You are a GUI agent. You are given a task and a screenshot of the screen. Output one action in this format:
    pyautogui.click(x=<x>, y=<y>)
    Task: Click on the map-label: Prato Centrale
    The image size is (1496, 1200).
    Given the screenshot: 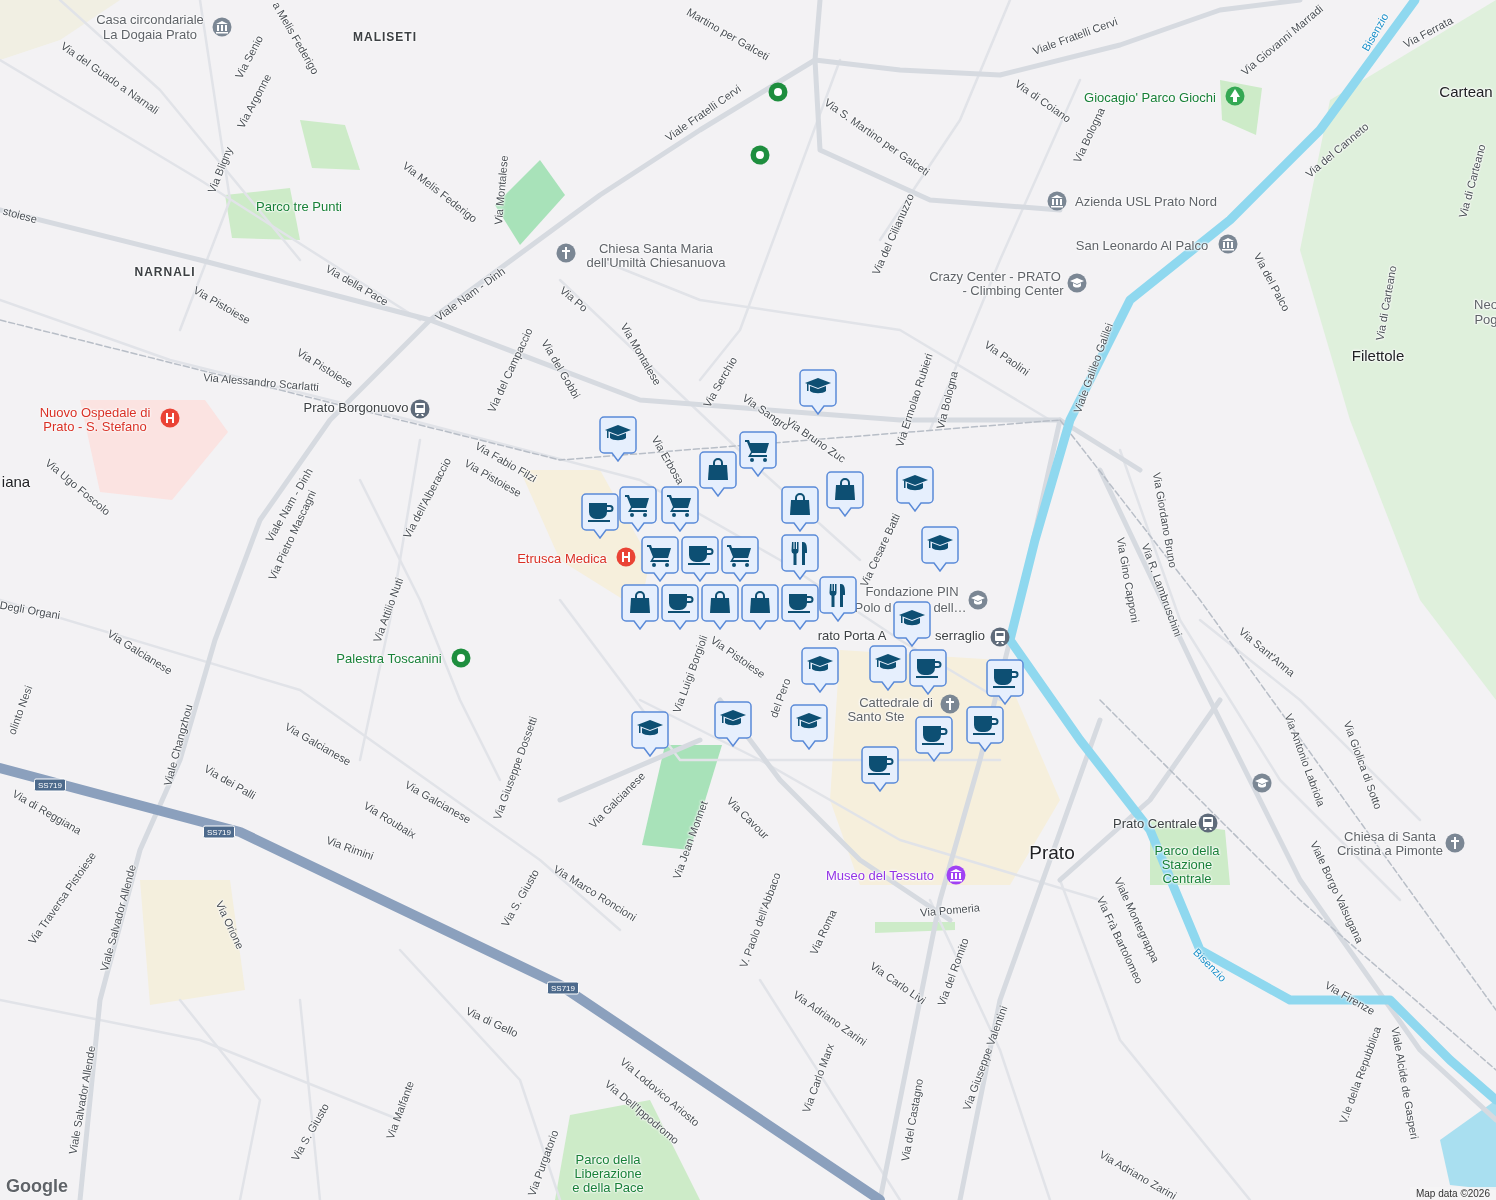 What is the action you would take?
    pyautogui.click(x=1155, y=824)
    